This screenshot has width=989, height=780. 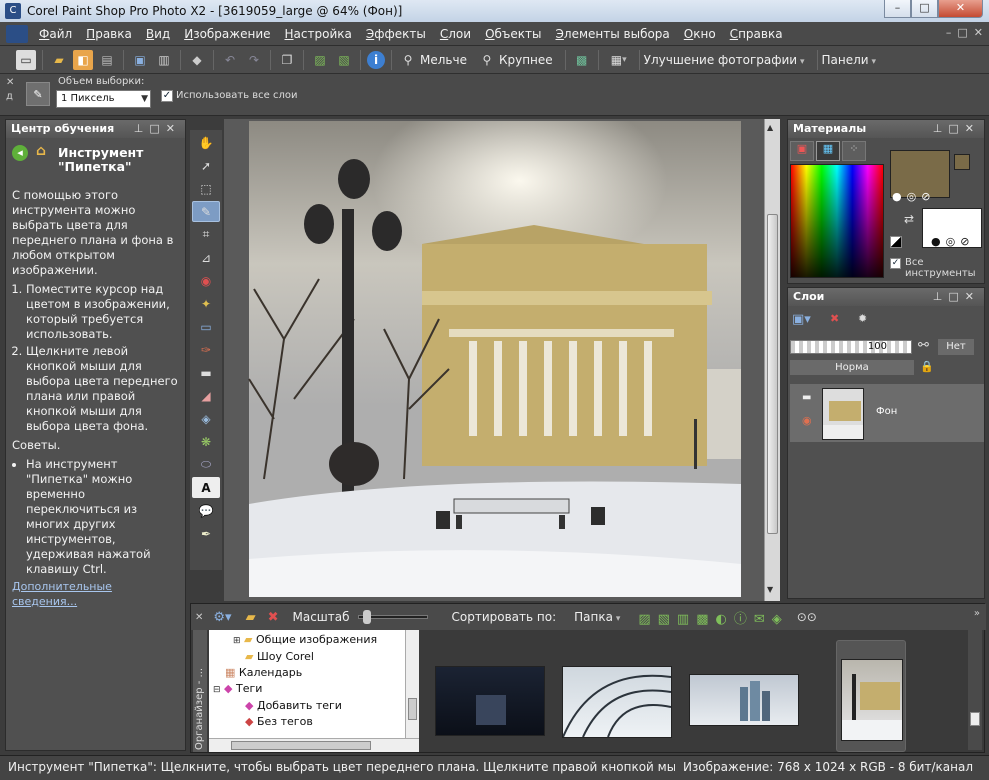 What do you see at coordinates (962, 162) in the screenshot?
I see `foreground-texture-swatch` at bounding box center [962, 162].